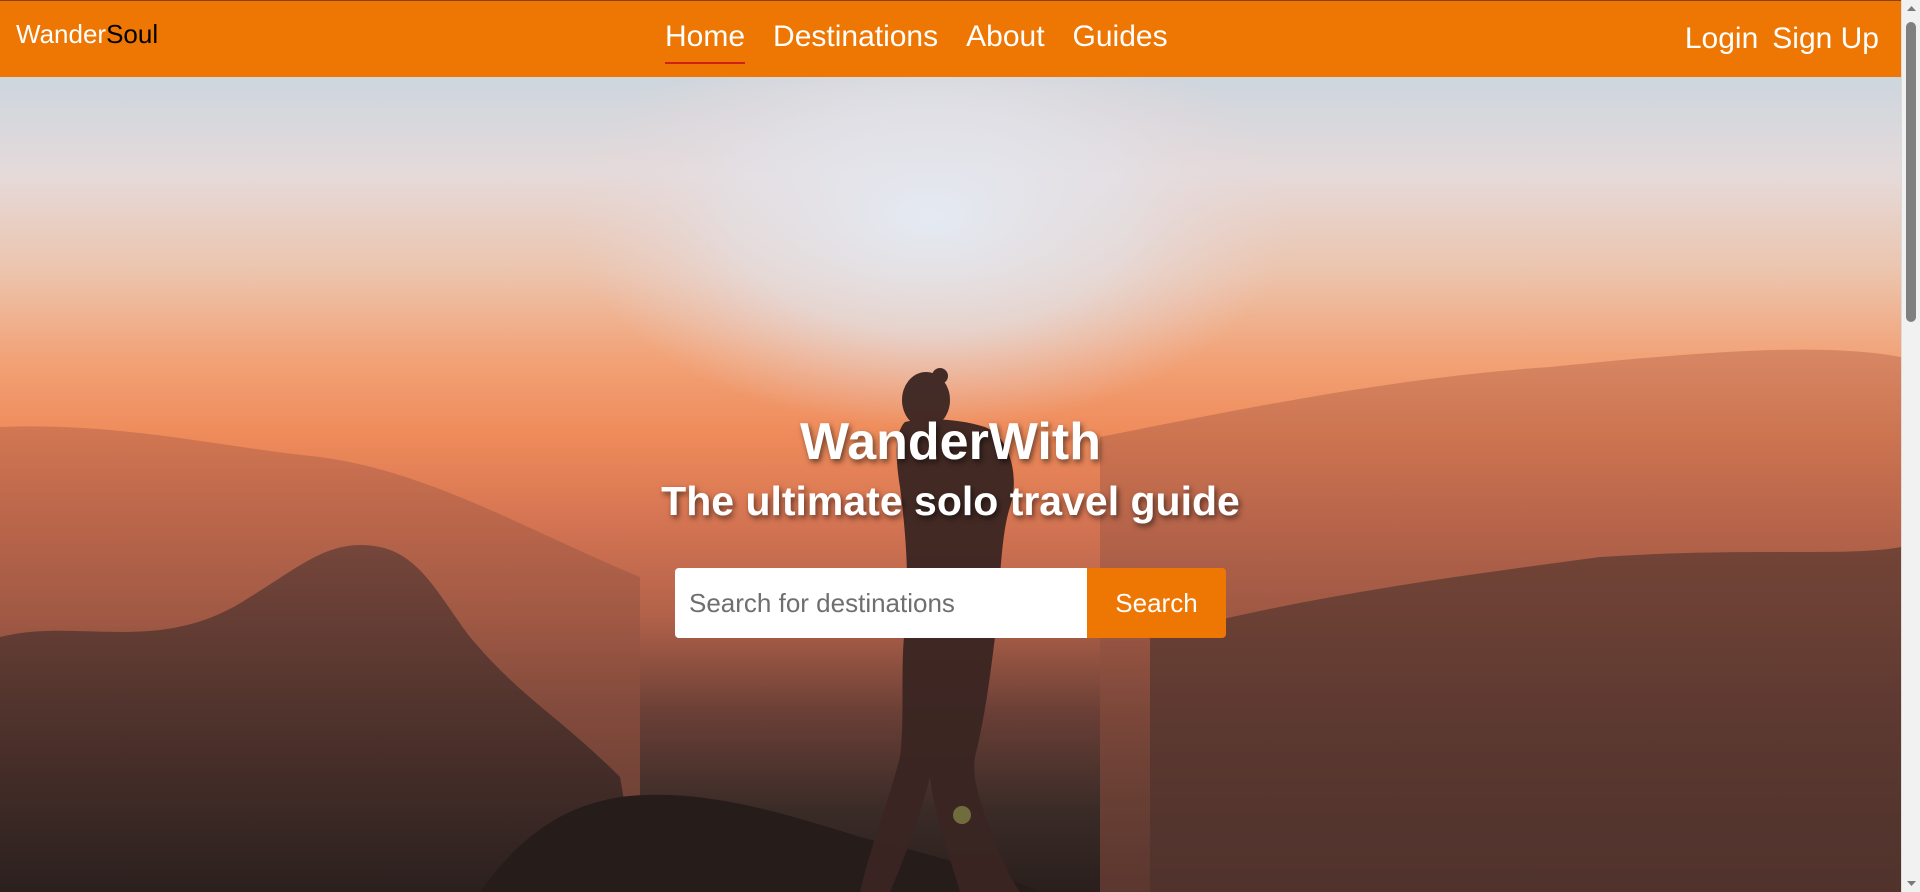 The width and height of the screenshot is (1920, 892). I want to click on signup-link: Sign Up, so click(1825, 39).